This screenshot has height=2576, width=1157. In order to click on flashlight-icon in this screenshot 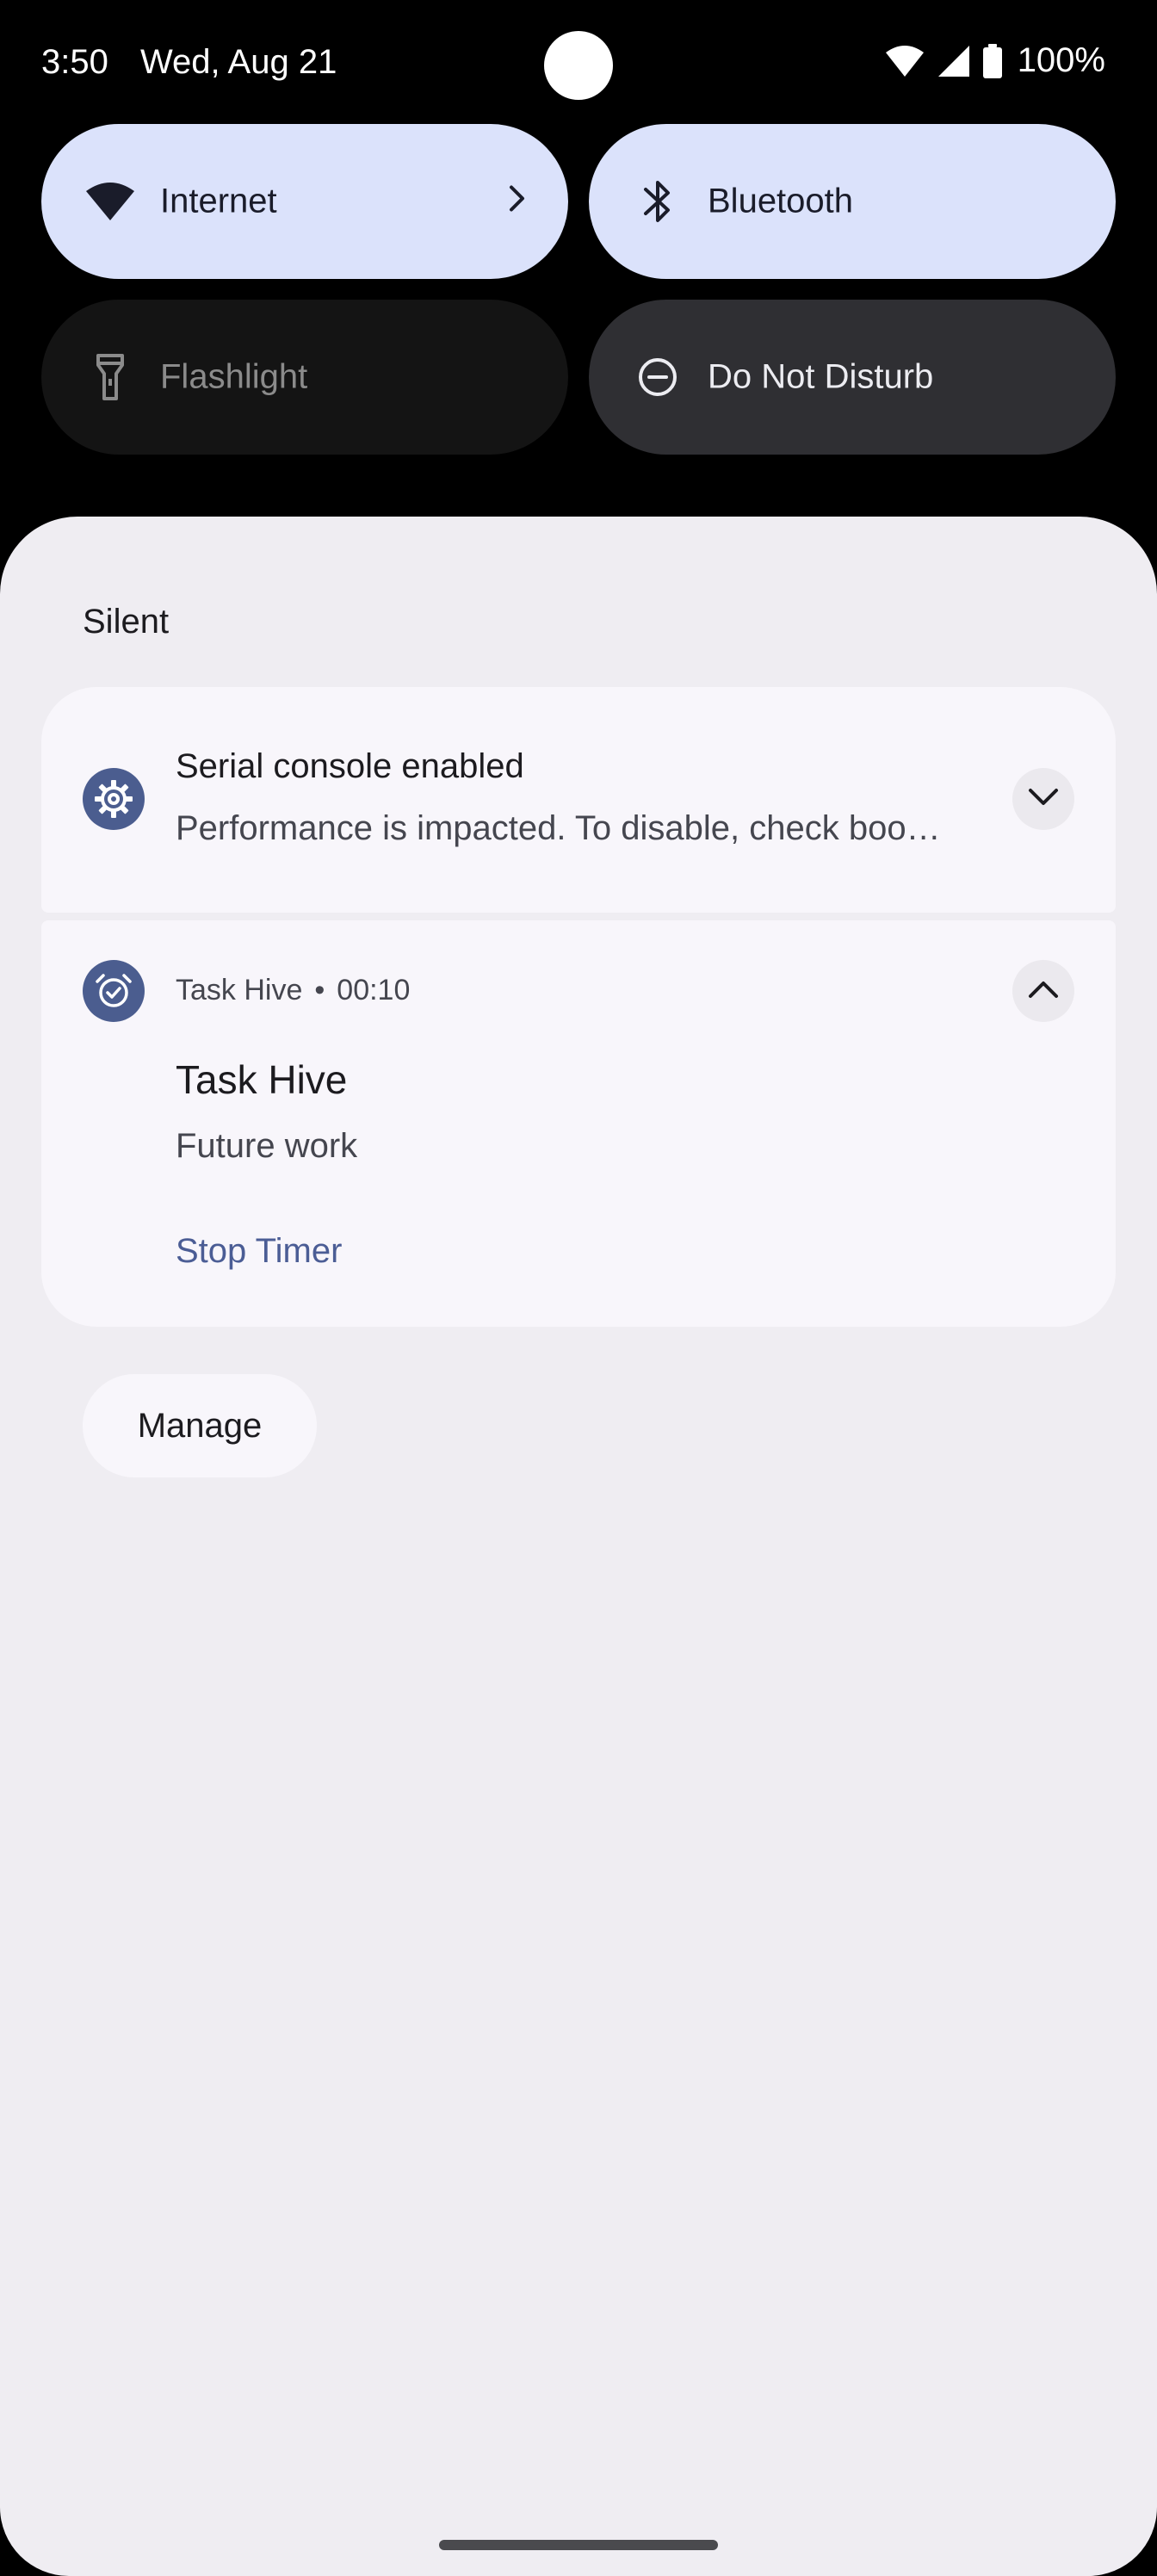, I will do `click(110, 377)`.